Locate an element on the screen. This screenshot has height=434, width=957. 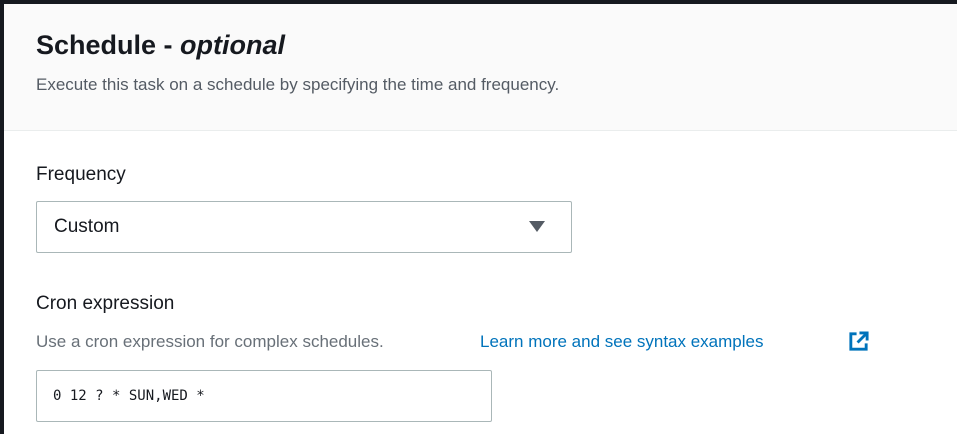
frequency-select: Custom is located at coordinates (304, 227).